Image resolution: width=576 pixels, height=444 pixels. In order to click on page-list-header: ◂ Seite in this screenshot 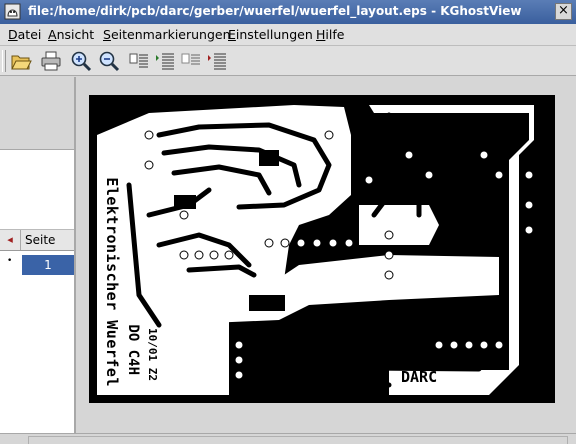, I will do `click(37, 240)`.